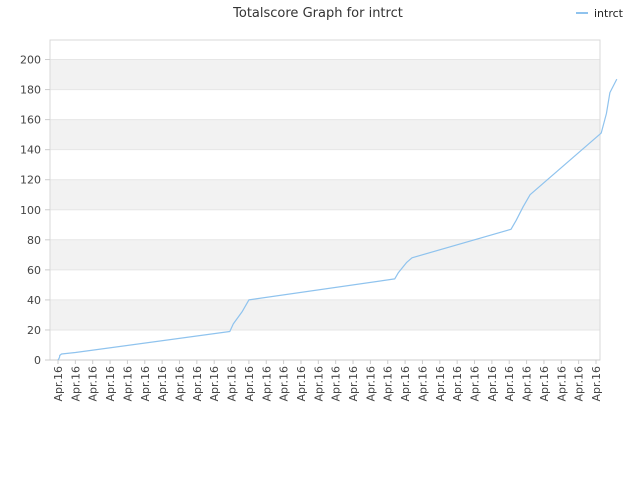 The image size is (640, 480). What do you see at coordinates (34, 330) in the screenshot?
I see `y-tick-label: 20` at bounding box center [34, 330].